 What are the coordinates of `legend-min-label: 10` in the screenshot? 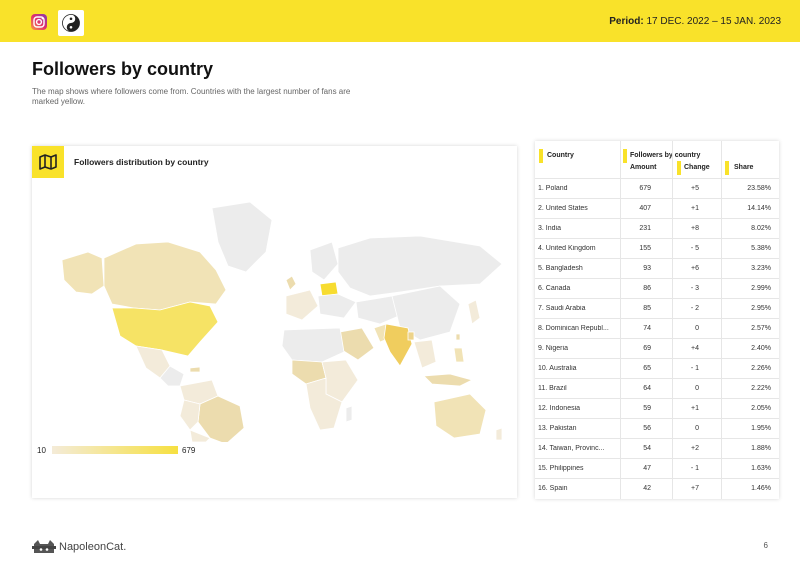 It's located at (41, 450).